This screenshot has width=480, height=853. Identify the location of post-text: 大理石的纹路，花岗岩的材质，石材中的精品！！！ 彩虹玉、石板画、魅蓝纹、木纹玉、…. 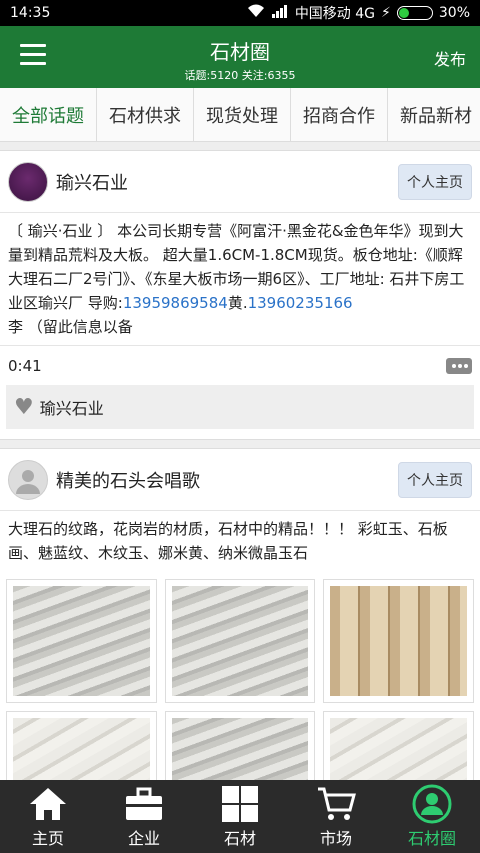
(228, 541).